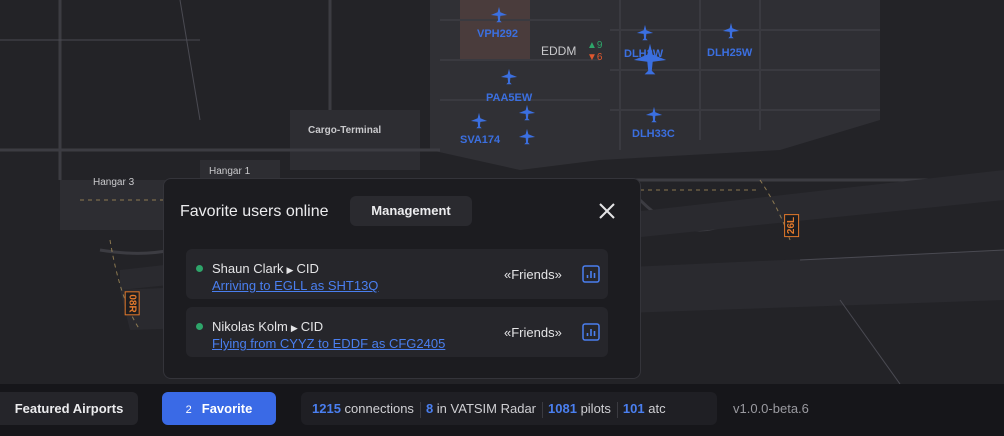 The image size is (1004, 436). Describe the element at coordinates (411, 211) in the screenshot. I see `management-button: Management` at that location.